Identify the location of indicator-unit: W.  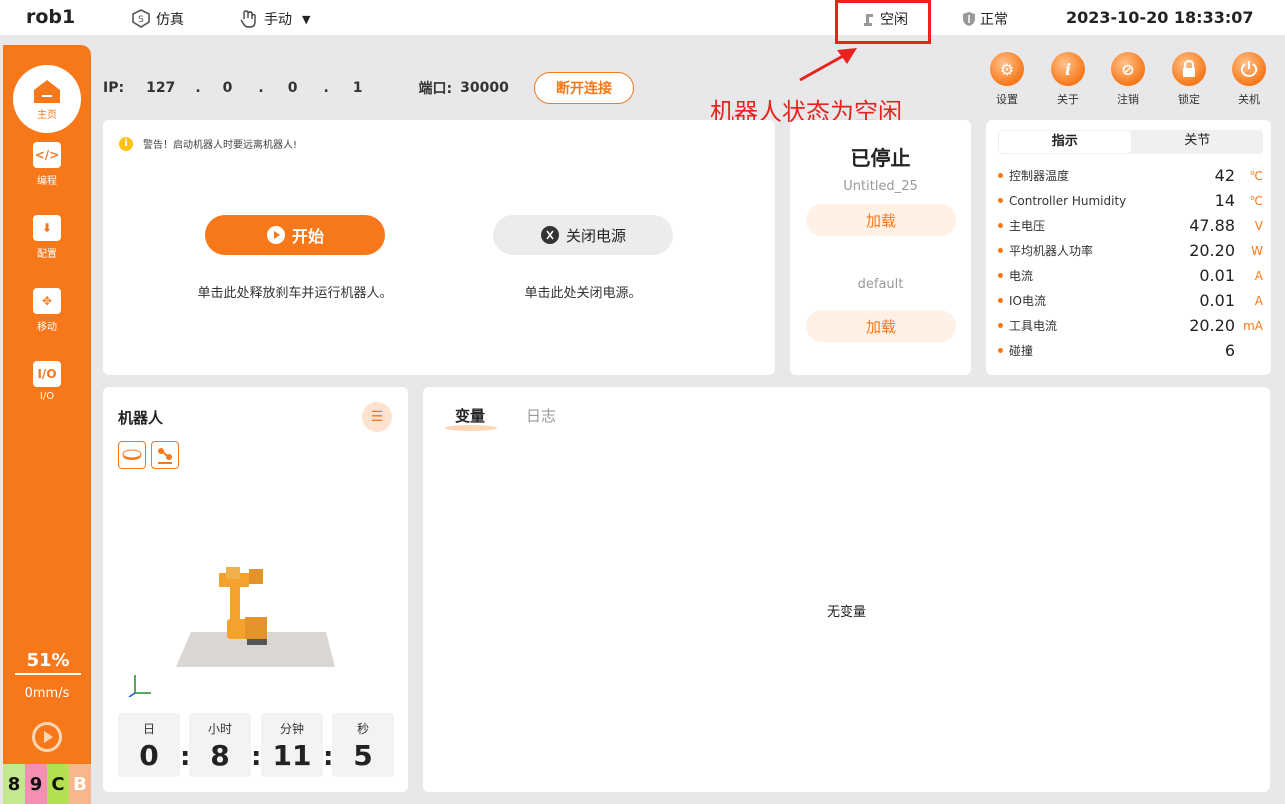
(1257, 250).